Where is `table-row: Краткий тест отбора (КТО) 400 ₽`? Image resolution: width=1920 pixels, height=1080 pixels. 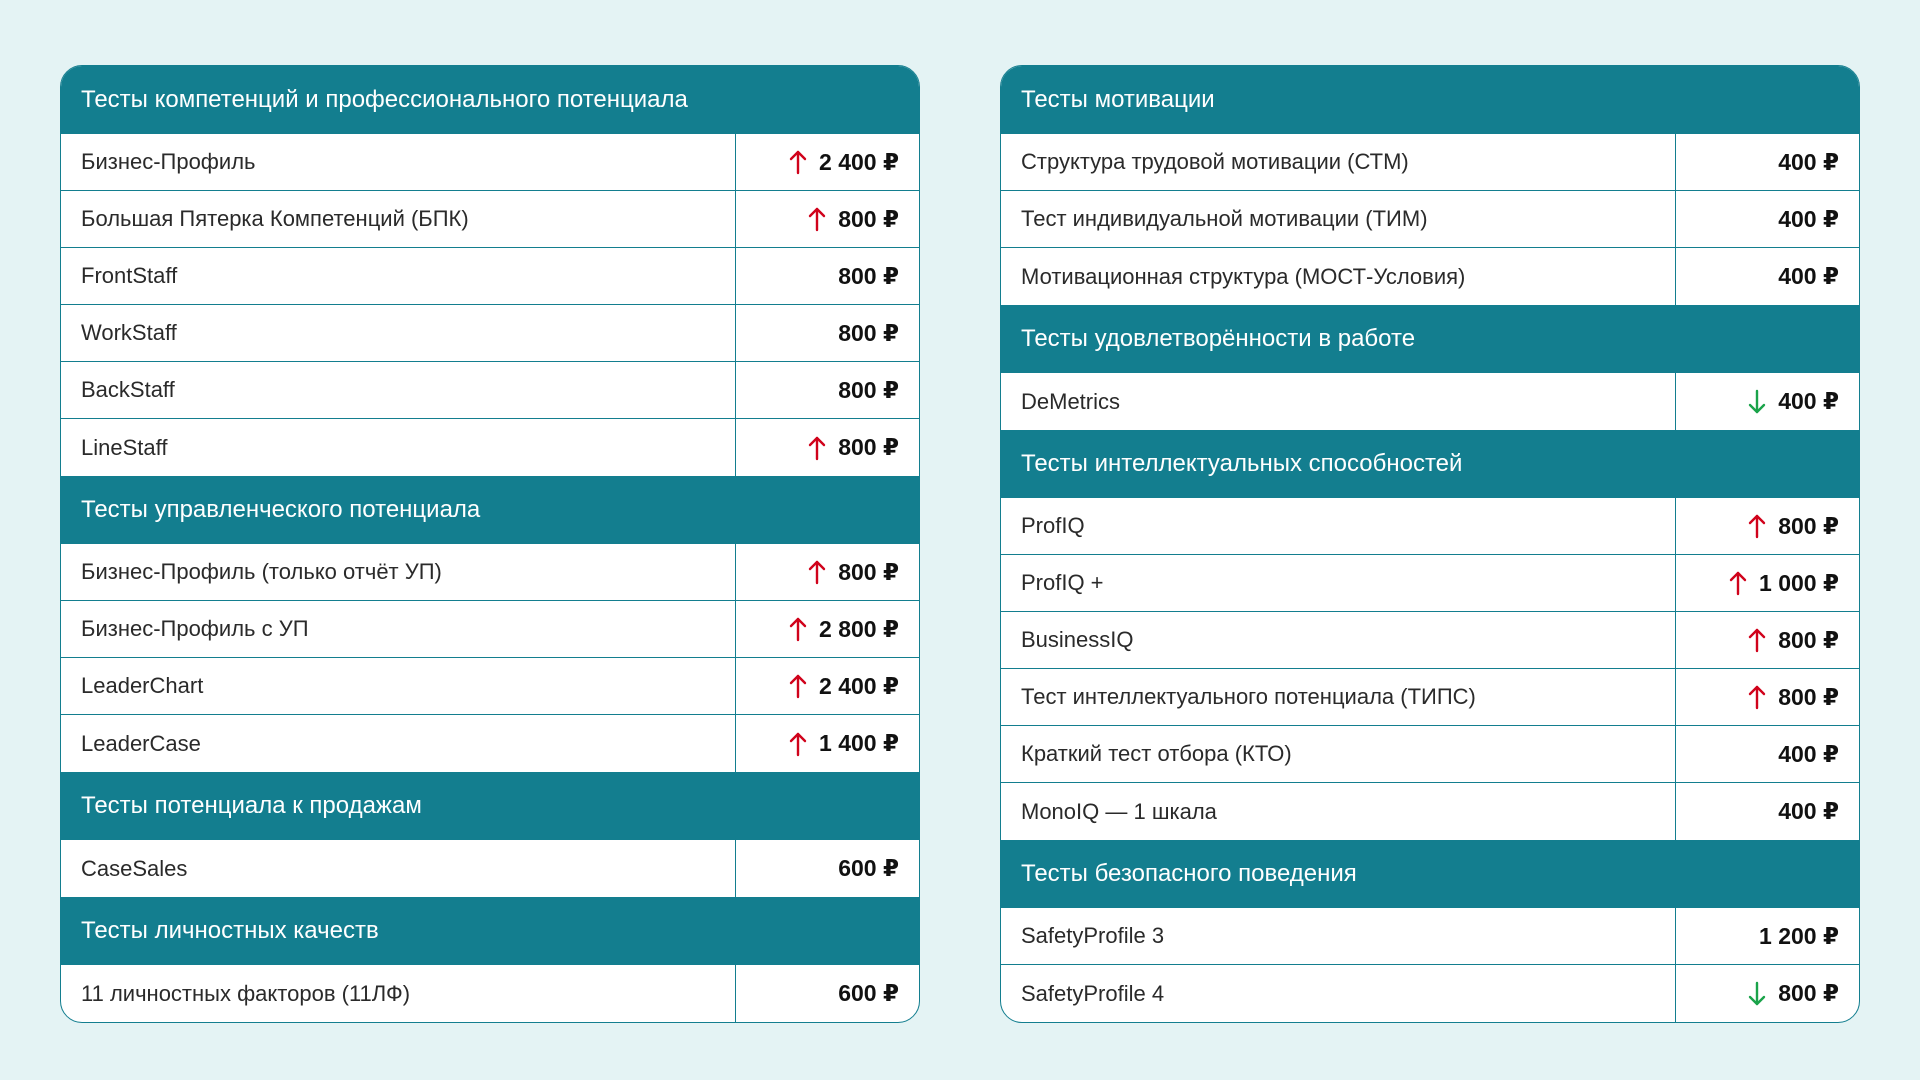 table-row: Краткий тест отбора (КТО) 400 ₽ is located at coordinates (1430, 754).